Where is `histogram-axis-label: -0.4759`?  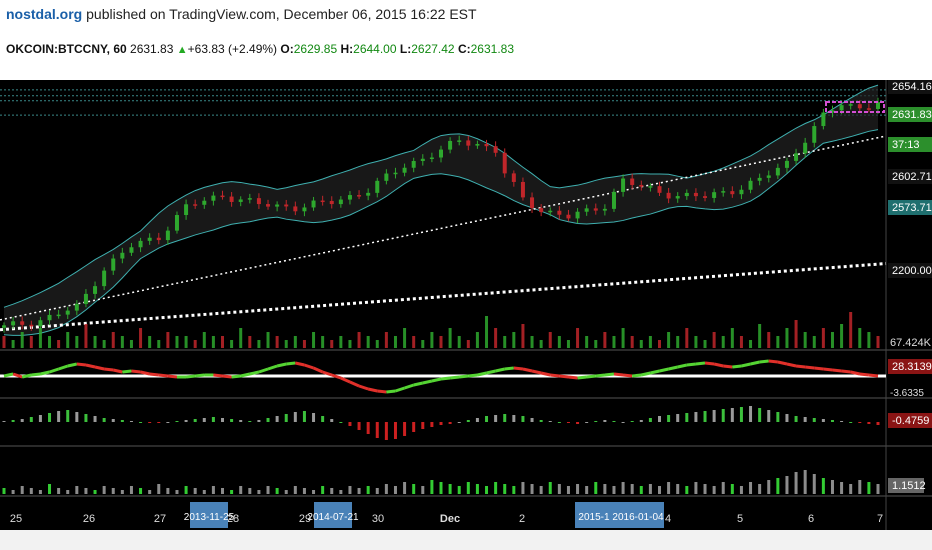
histogram-axis-label: -0.4759 is located at coordinates (910, 421).